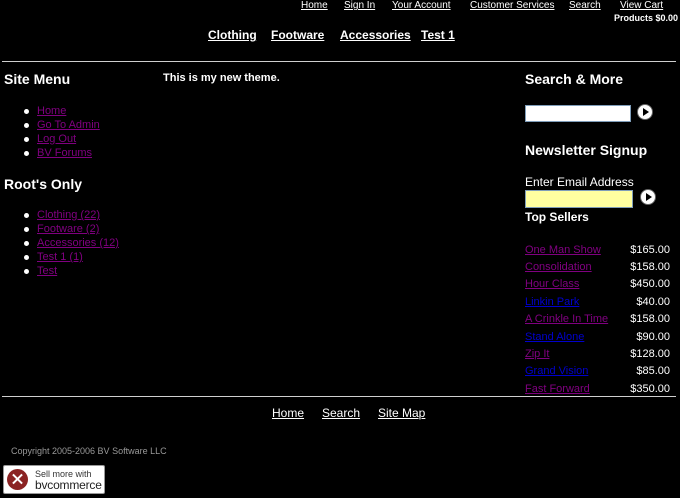 The height and width of the screenshot is (498, 680). I want to click on top-nav-view-cart-link: View Cart, so click(641, 5).